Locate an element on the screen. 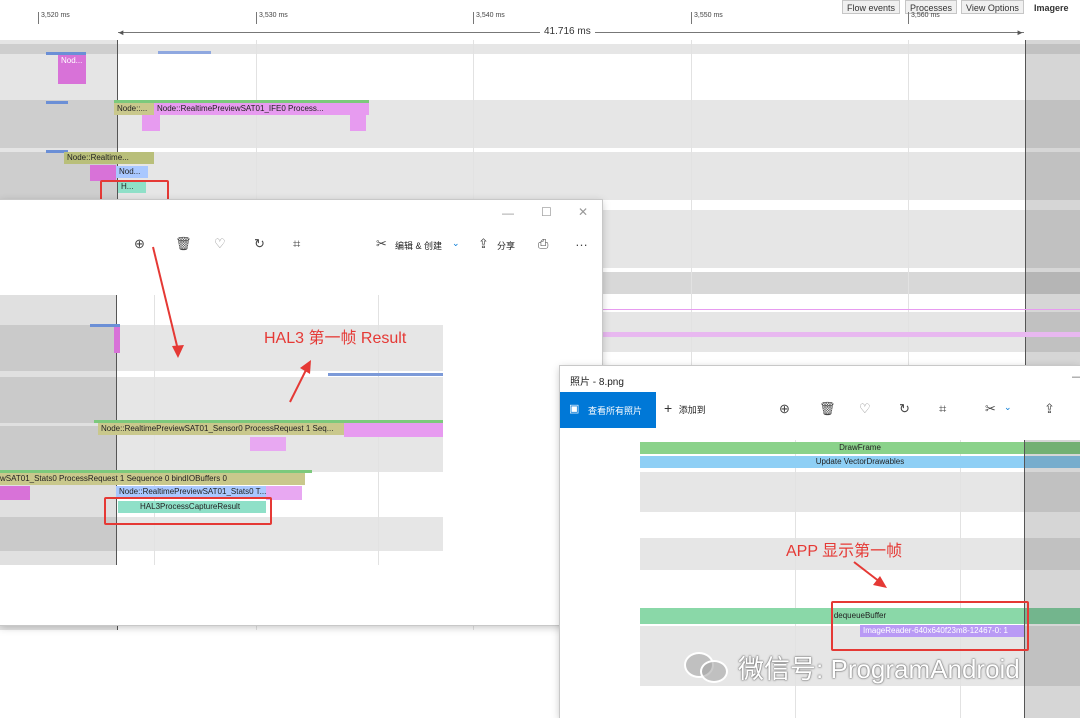 The width and height of the screenshot is (1080, 718). annotation-arrows is located at coordinates (231, 324).